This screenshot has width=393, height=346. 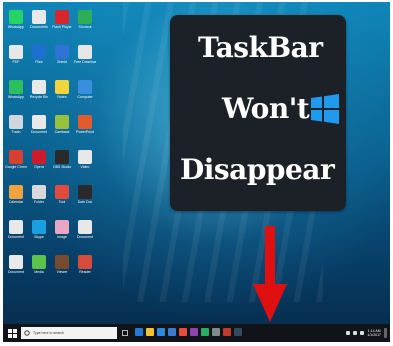 I want to click on desktop-shortcut-label: Calendar, so click(x=16, y=202).